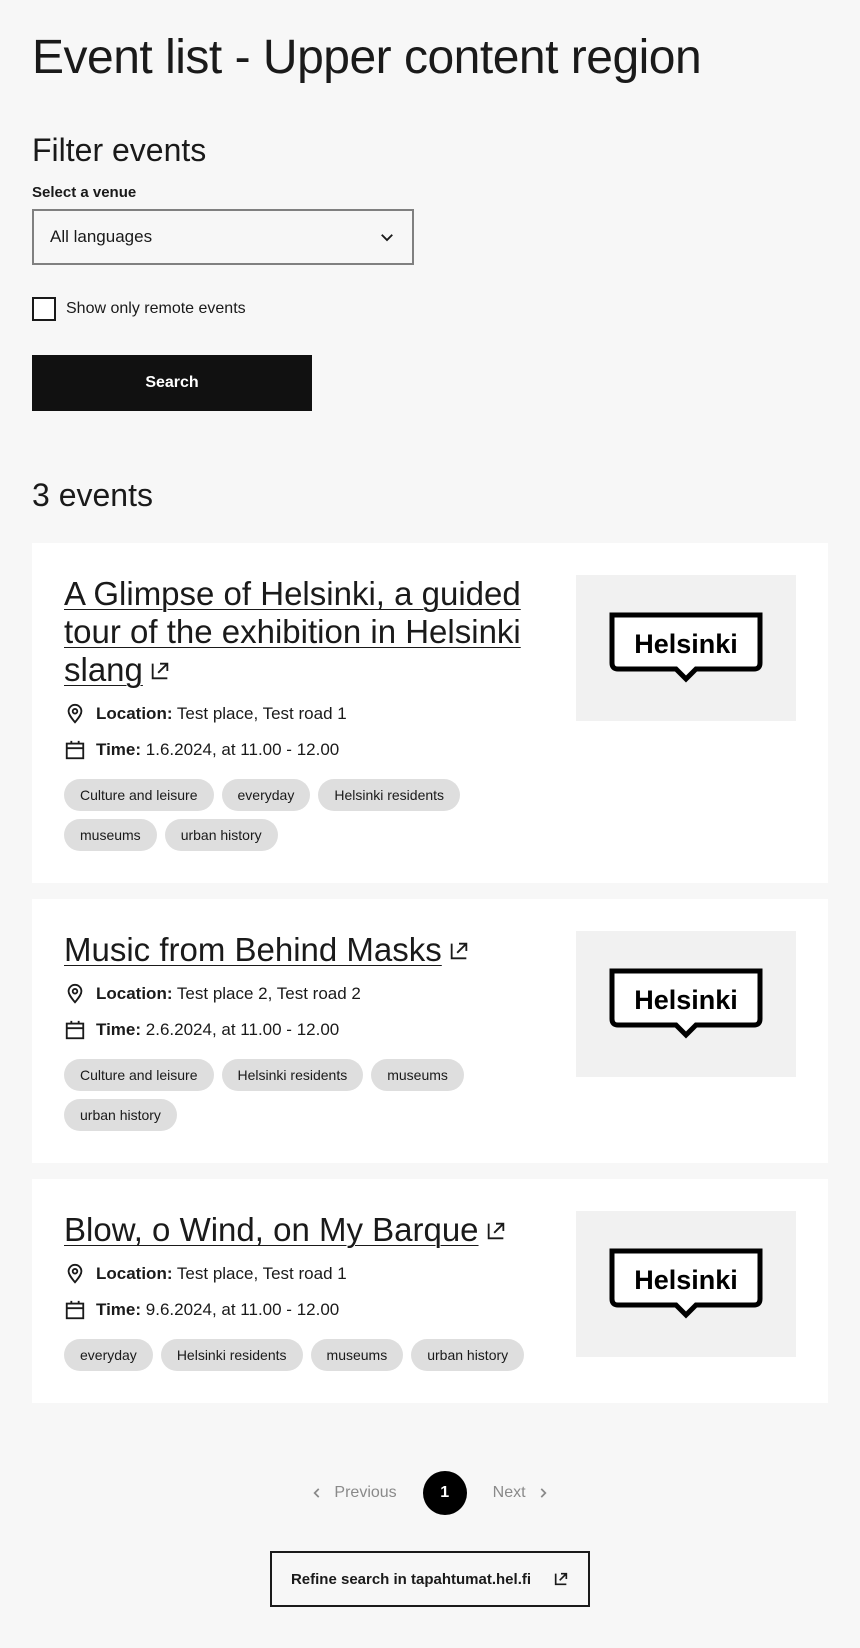 Image resolution: width=860 pixels, height=1648 pixels. Describe the element at coordinates (365, 1492) in the screenshot. I see `previous-label: Previous` at that location.